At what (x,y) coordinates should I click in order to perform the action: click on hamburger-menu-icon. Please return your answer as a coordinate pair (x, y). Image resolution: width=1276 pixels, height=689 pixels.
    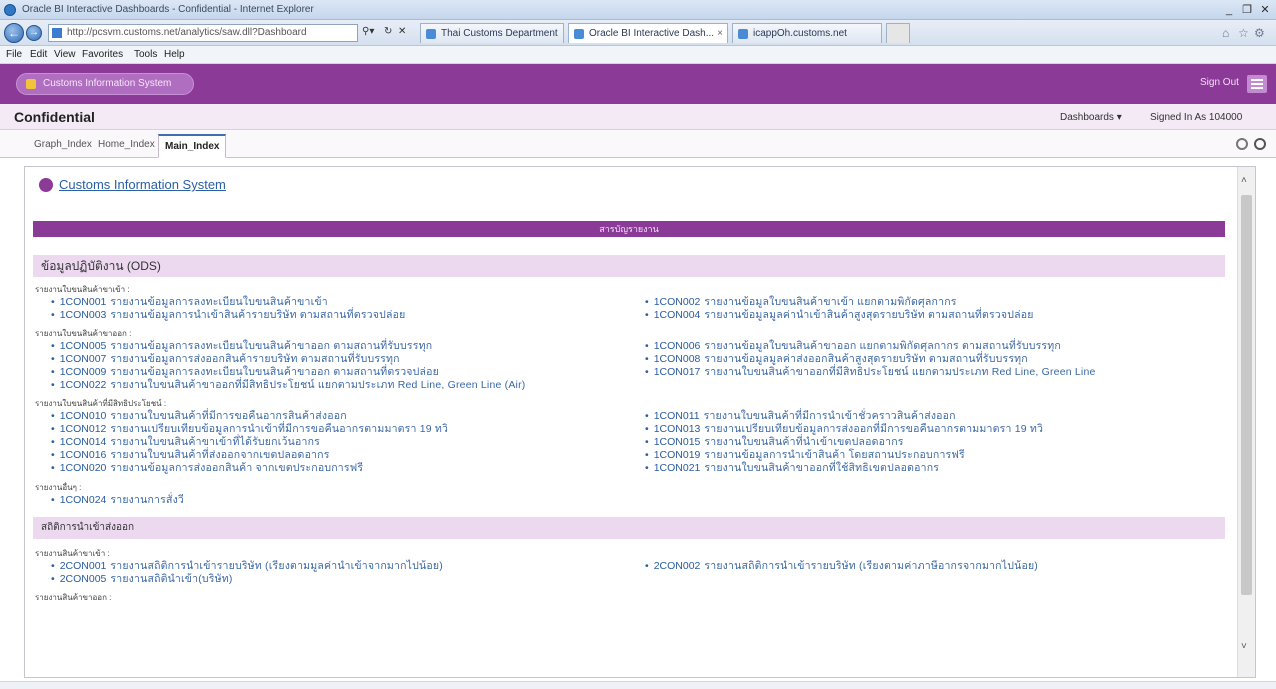
    Looking at the image, I should click on (1257, 84).